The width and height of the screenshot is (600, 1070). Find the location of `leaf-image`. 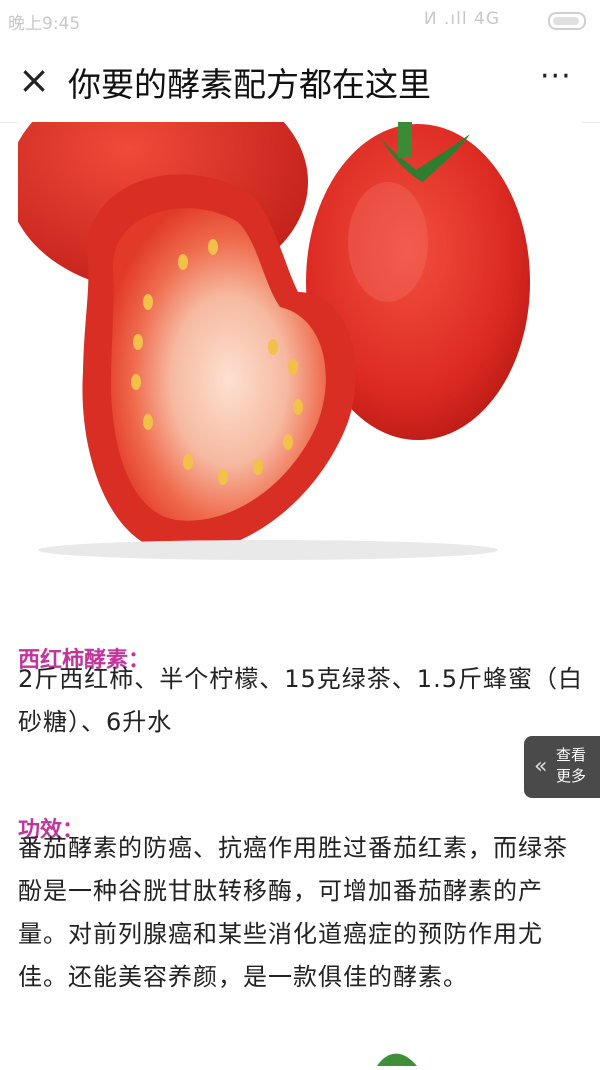

leaf-image is located at coordinates (397, 1056).